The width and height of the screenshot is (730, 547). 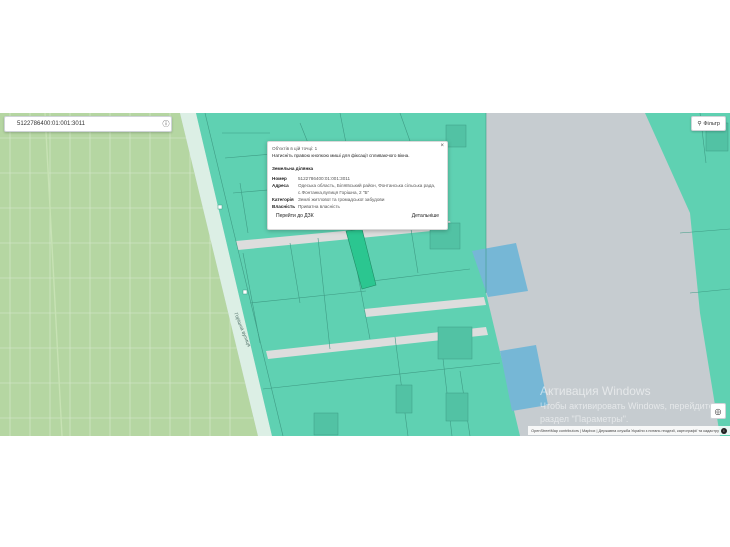 What do you see at coordinates (718, 411) in the screenshot?
I see `locate-icon: ◎` at bounding box center [718, 411].